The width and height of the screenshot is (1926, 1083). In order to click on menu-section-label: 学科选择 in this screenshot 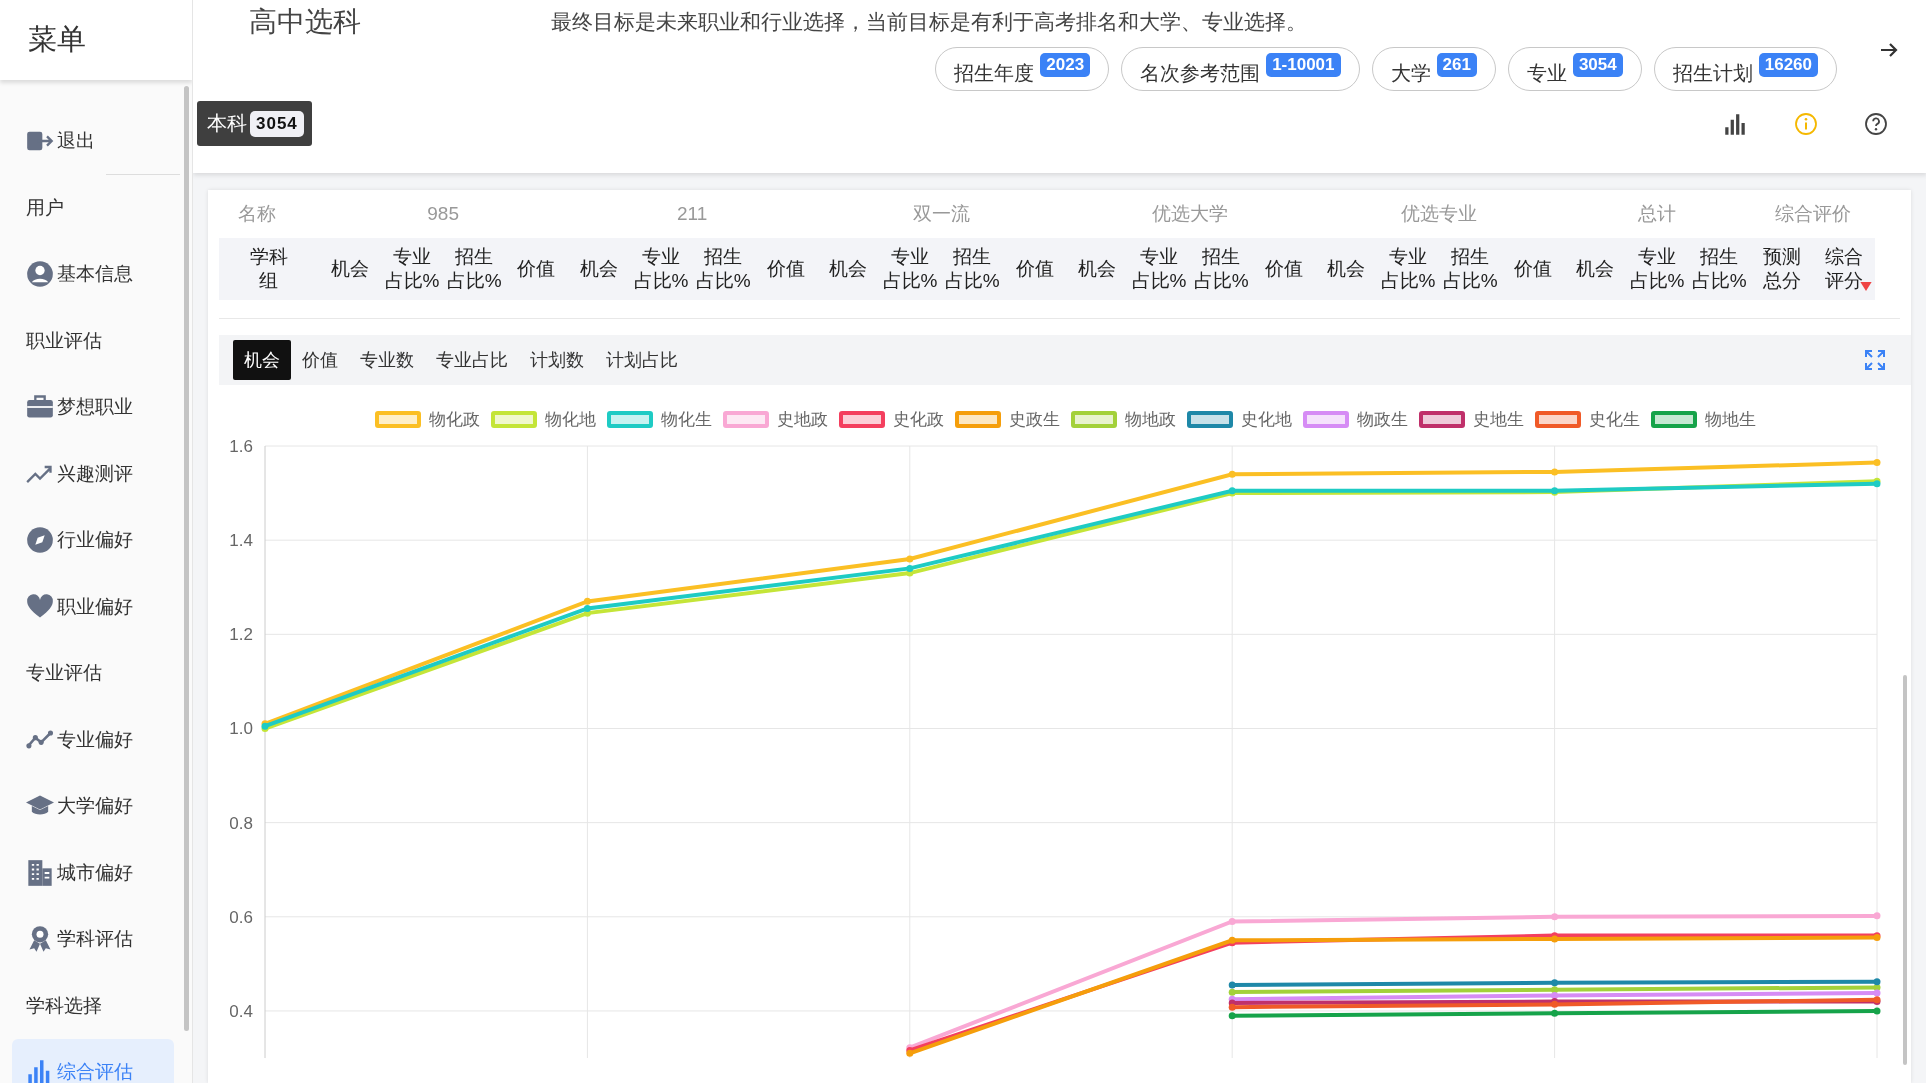, I will do `click(64, 1005)`.